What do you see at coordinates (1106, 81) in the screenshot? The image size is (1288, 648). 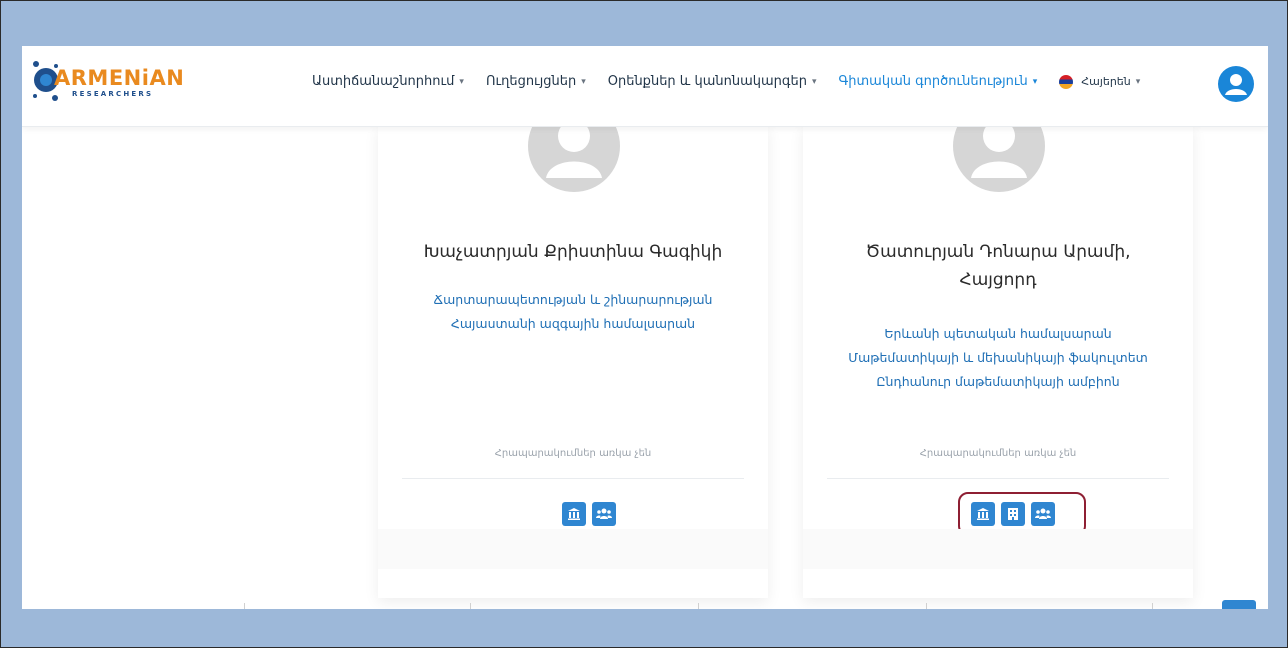 I see `language-label: Հայերեն` at bounding box center [1106, 81].